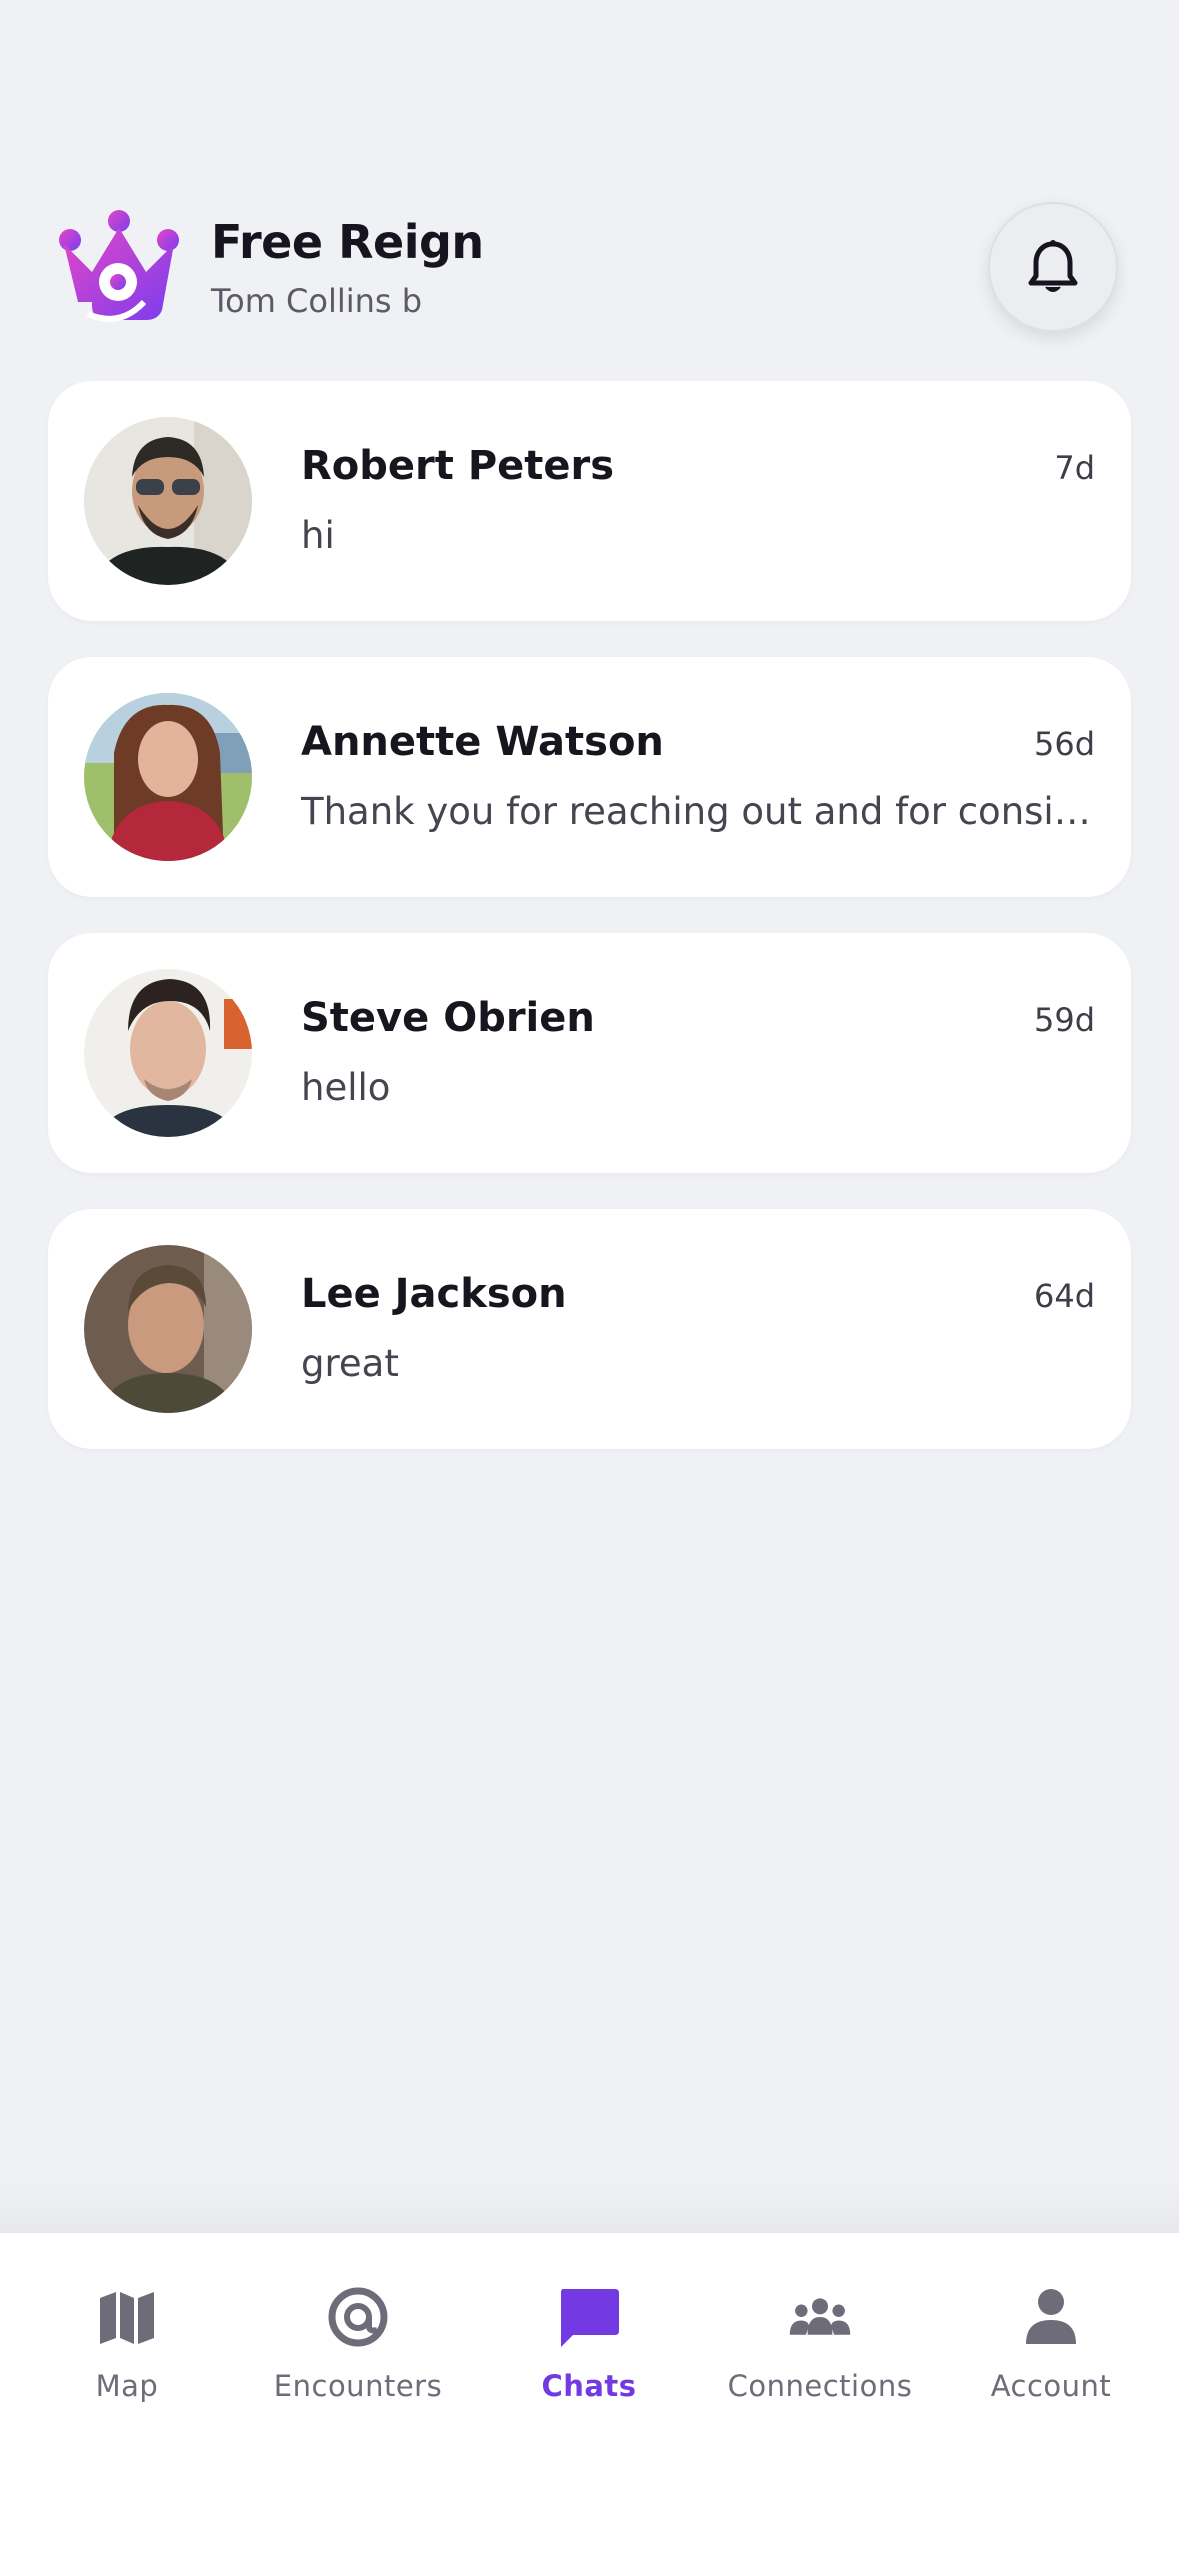  Describe the element at coordinates (1074, 468) in the screenshot. I see `last-message-time: 7d` at that location.